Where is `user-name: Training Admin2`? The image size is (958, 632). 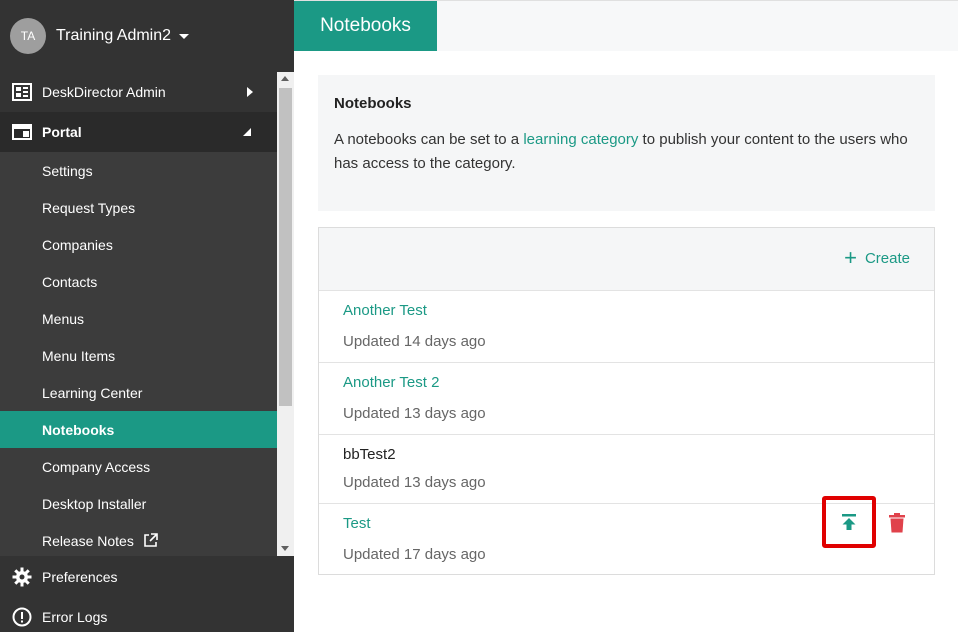 user-name: Training Admin2 is located at coordinates (114, 35).